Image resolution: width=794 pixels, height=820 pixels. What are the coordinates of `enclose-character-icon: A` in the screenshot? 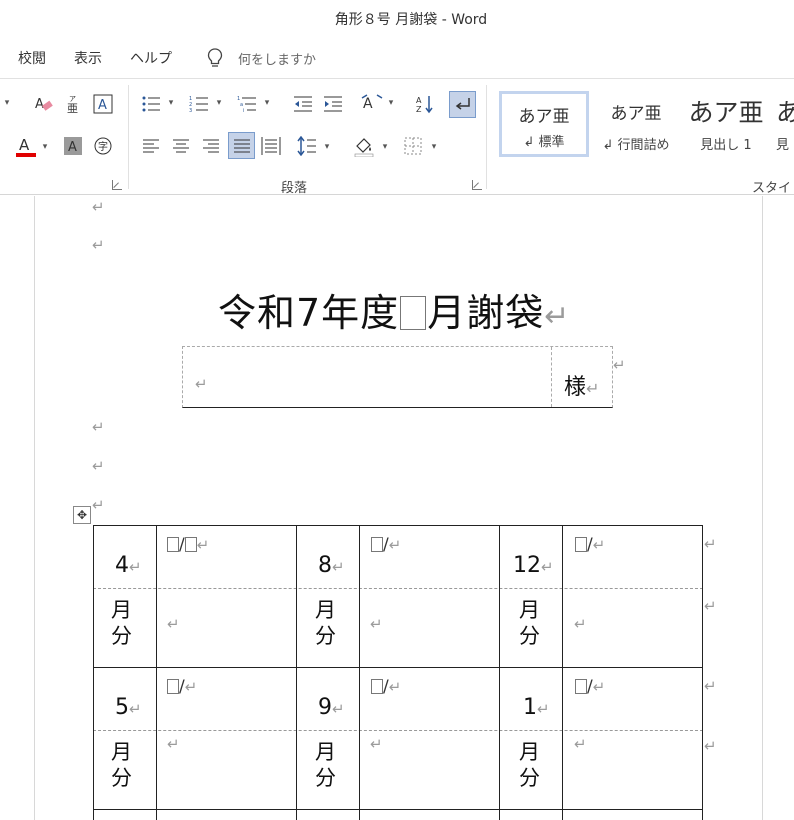 It's located at (103, 104).